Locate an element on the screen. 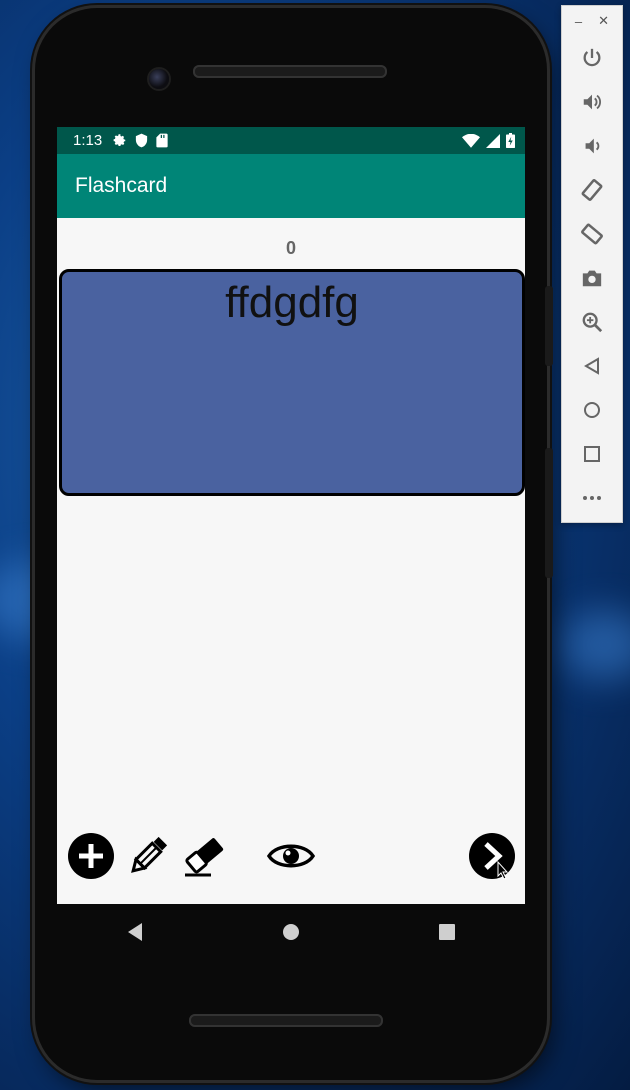 This screenshot has height=1090, width=630. volume-down-icon is located at coordinates (592, 146).